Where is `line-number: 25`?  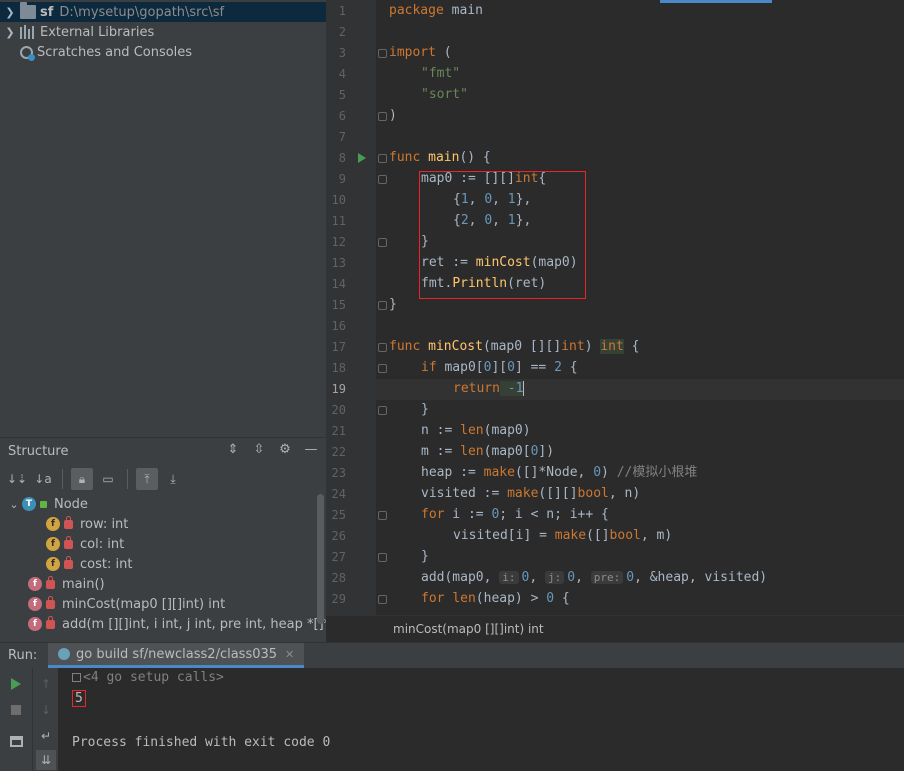
line-number: 25 is located at coordinates (338, 515).